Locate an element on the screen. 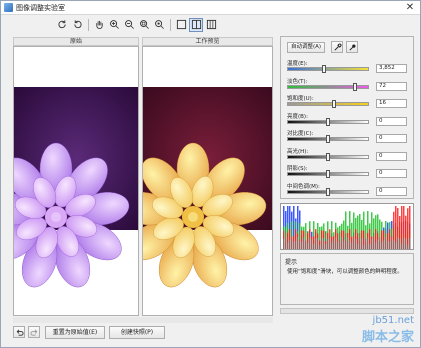 The image size is (421, 348). reset-to-original-button: 重置为原始值(E) is located at coordinates (75, 332).